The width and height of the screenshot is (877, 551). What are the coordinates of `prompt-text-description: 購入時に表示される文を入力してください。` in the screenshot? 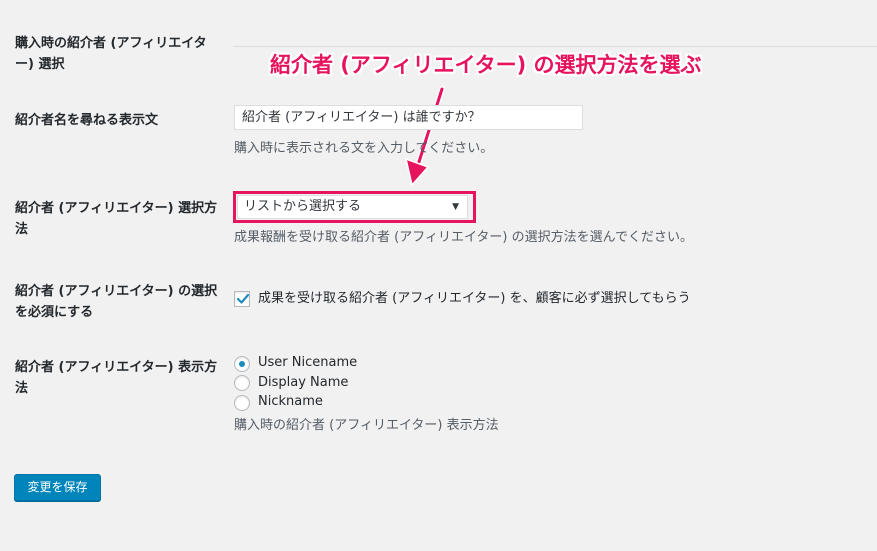 It's located at (364, 148).